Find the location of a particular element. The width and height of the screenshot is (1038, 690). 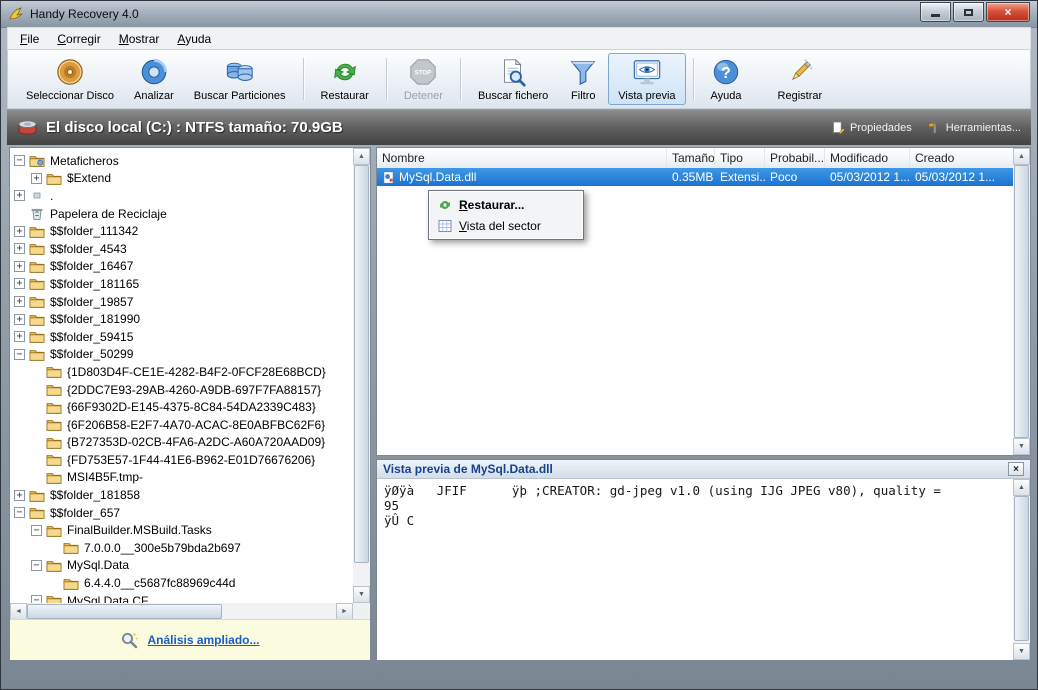

tree-item-papelera-de-reciclaje: Papelera de Reciclaje is located at coordinates (181, 214).